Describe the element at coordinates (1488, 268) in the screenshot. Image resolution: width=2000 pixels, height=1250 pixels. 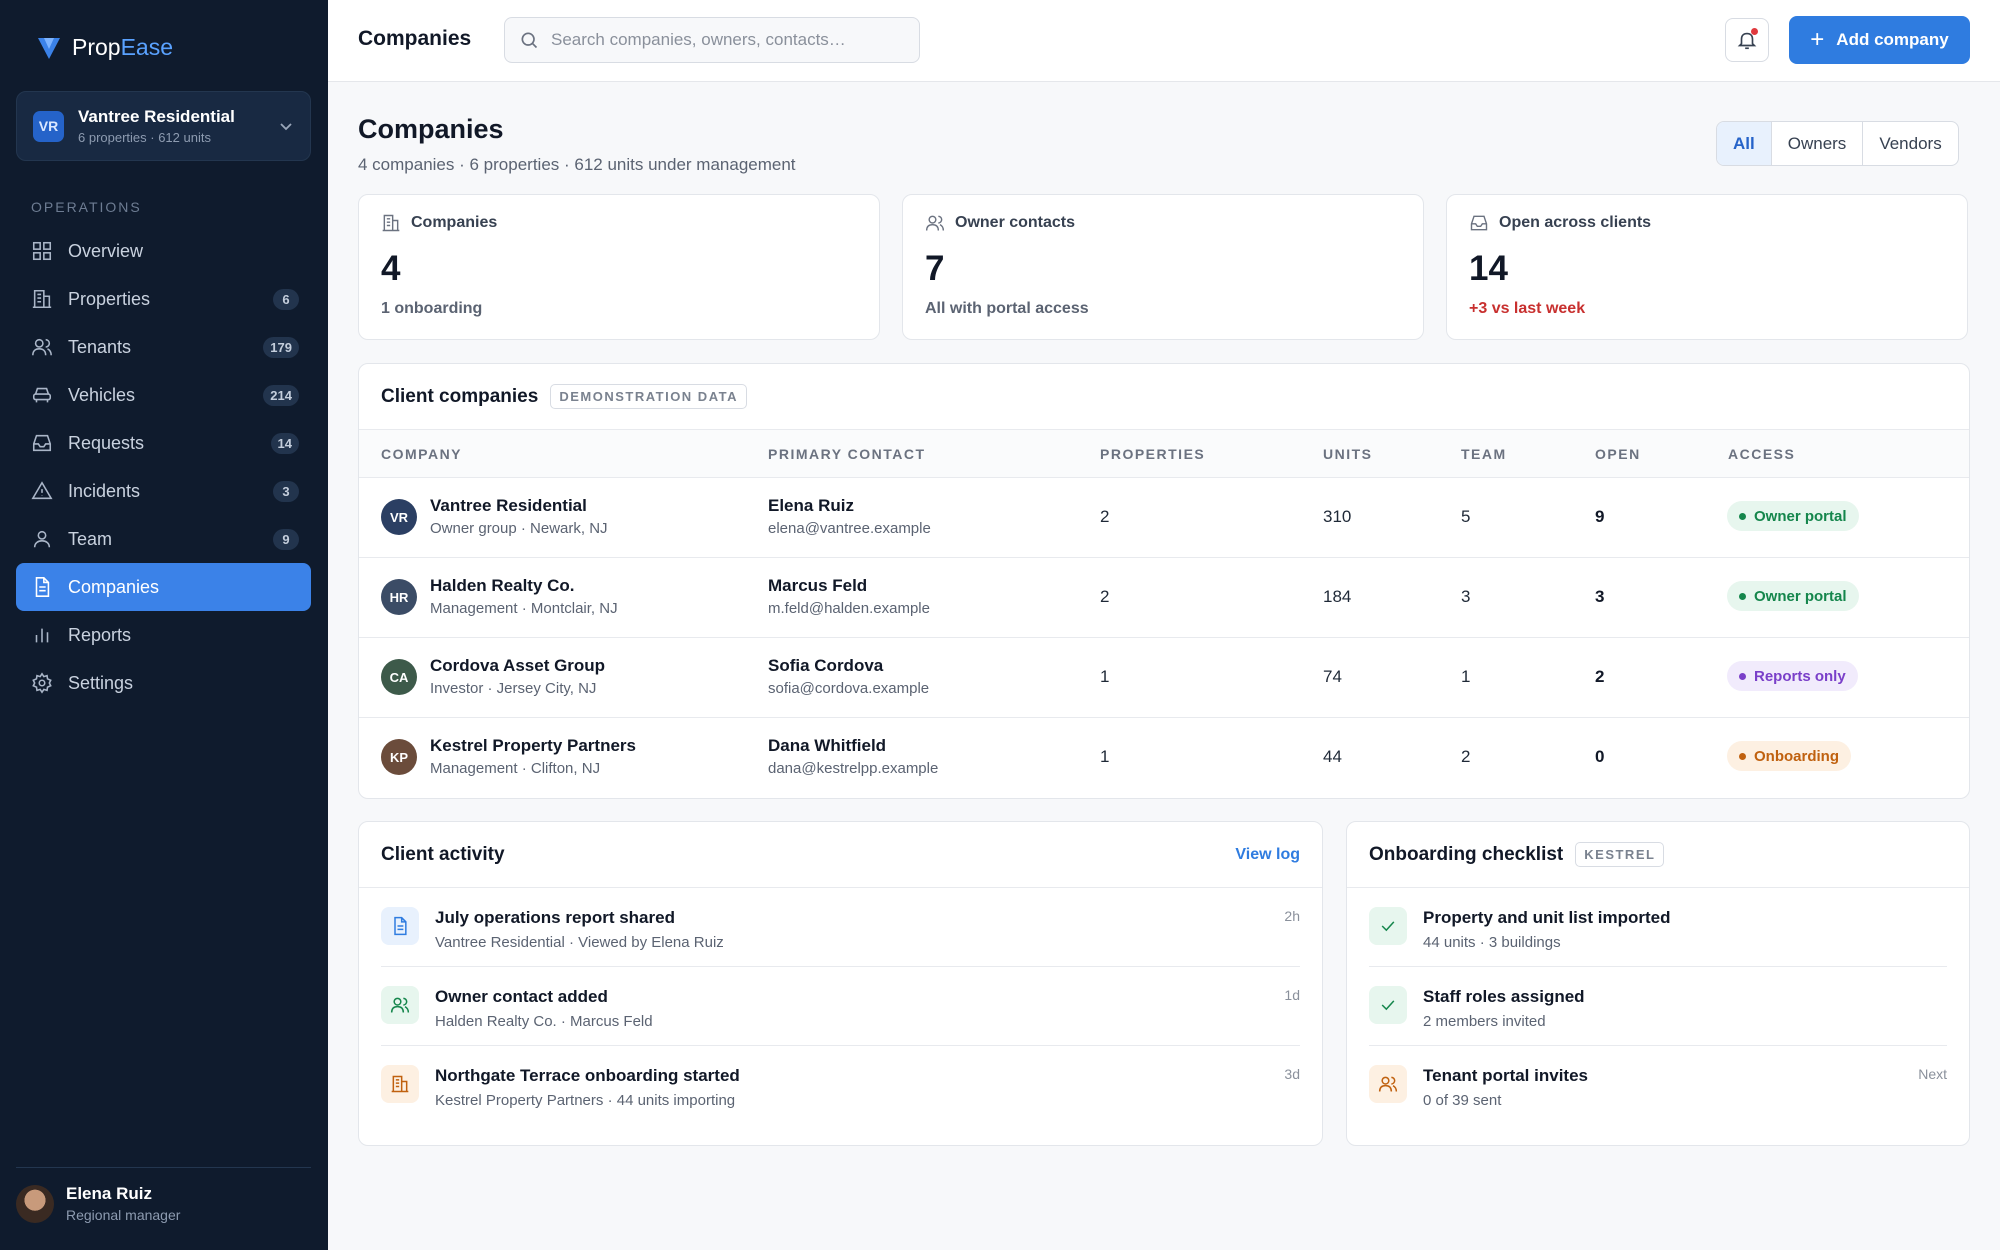
I see `stat-value: 14` at that location.